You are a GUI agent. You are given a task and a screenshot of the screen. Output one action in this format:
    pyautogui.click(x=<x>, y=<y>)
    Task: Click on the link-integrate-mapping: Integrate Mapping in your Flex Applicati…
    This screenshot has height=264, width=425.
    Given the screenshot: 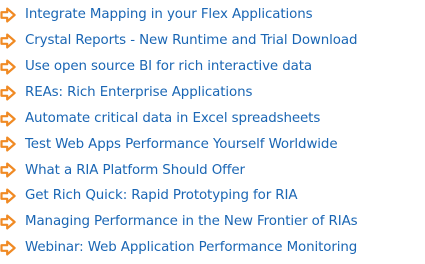 What is the action you would take?
    pyautogui.click(x=169, y=15)
    